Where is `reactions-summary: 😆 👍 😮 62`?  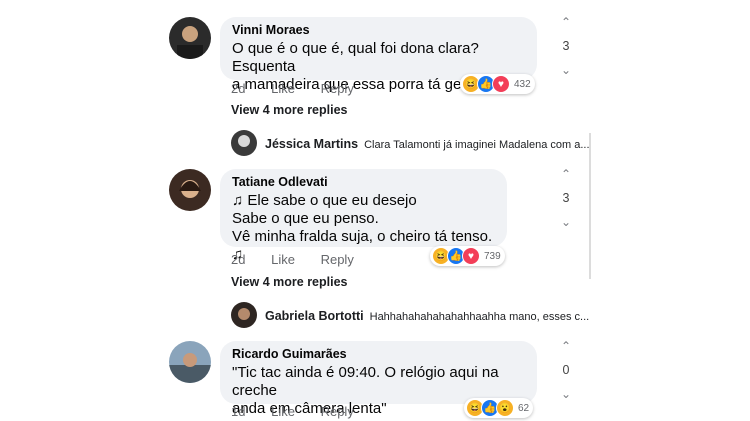
reactions-summary: 😆 👍 😮 62 is located at coordinates (499, 408).